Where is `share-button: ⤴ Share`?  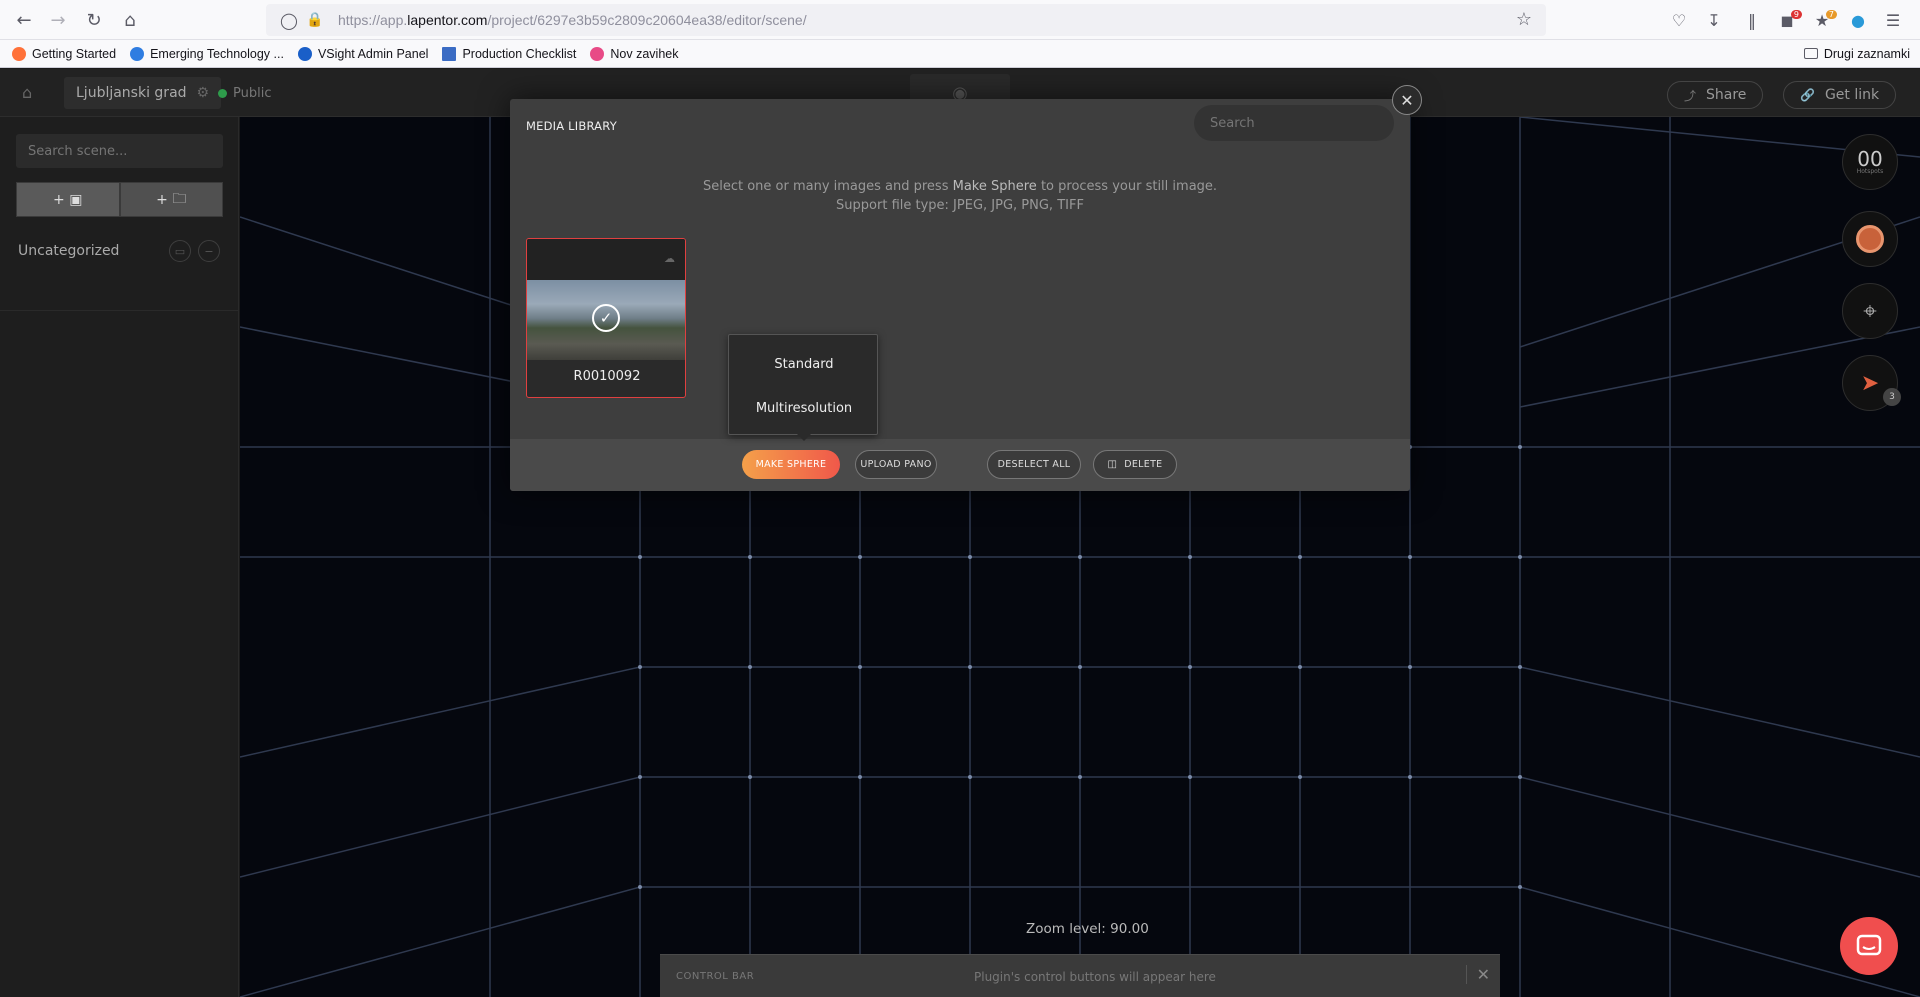
share-button: ⤴ Share is located at coordinates (1715, 95).